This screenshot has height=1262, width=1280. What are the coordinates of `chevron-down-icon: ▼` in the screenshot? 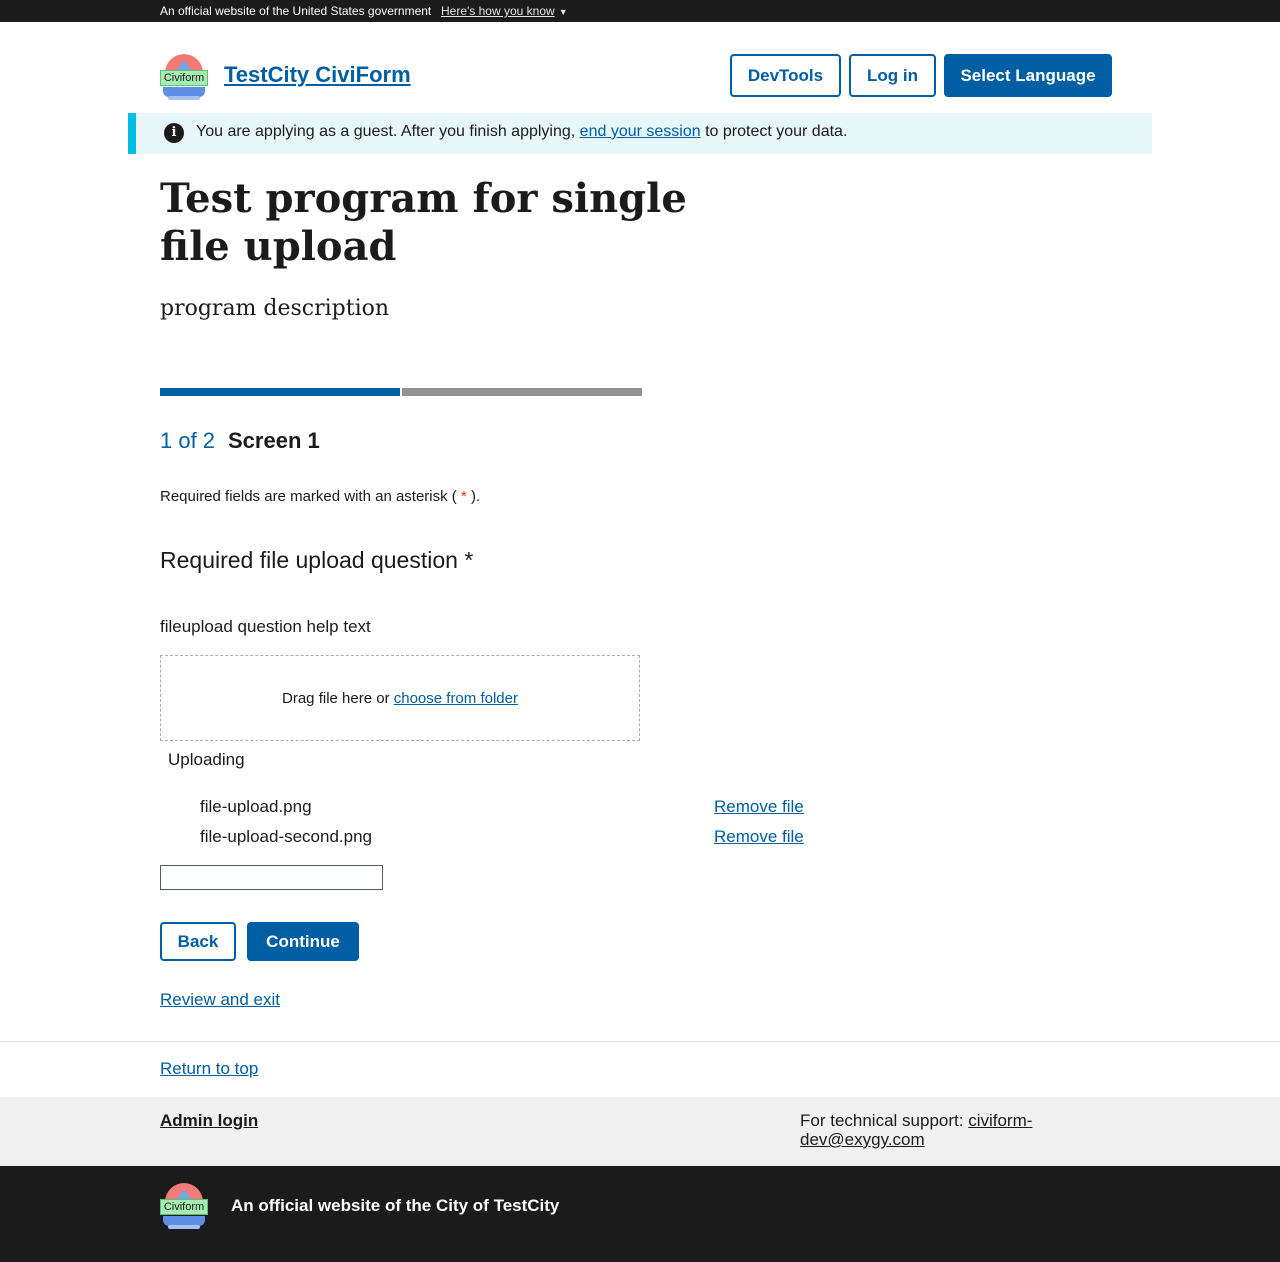 It's located at (563, 12).